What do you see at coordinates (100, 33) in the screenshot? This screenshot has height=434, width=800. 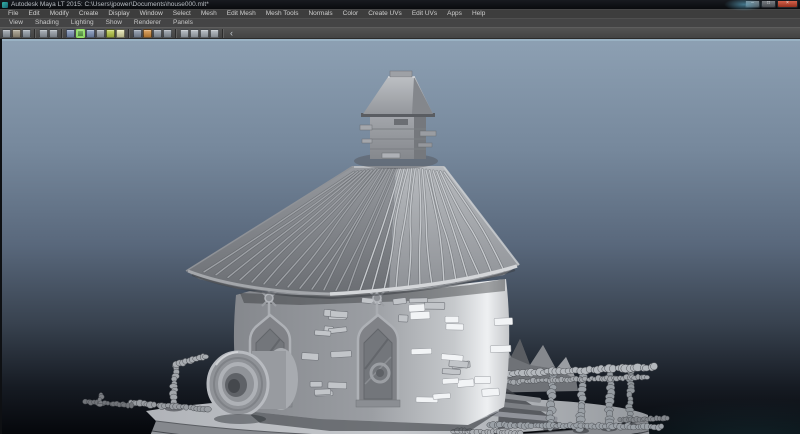 I see `snap-to-view-planes-icon` at bounding box center [100, 33].